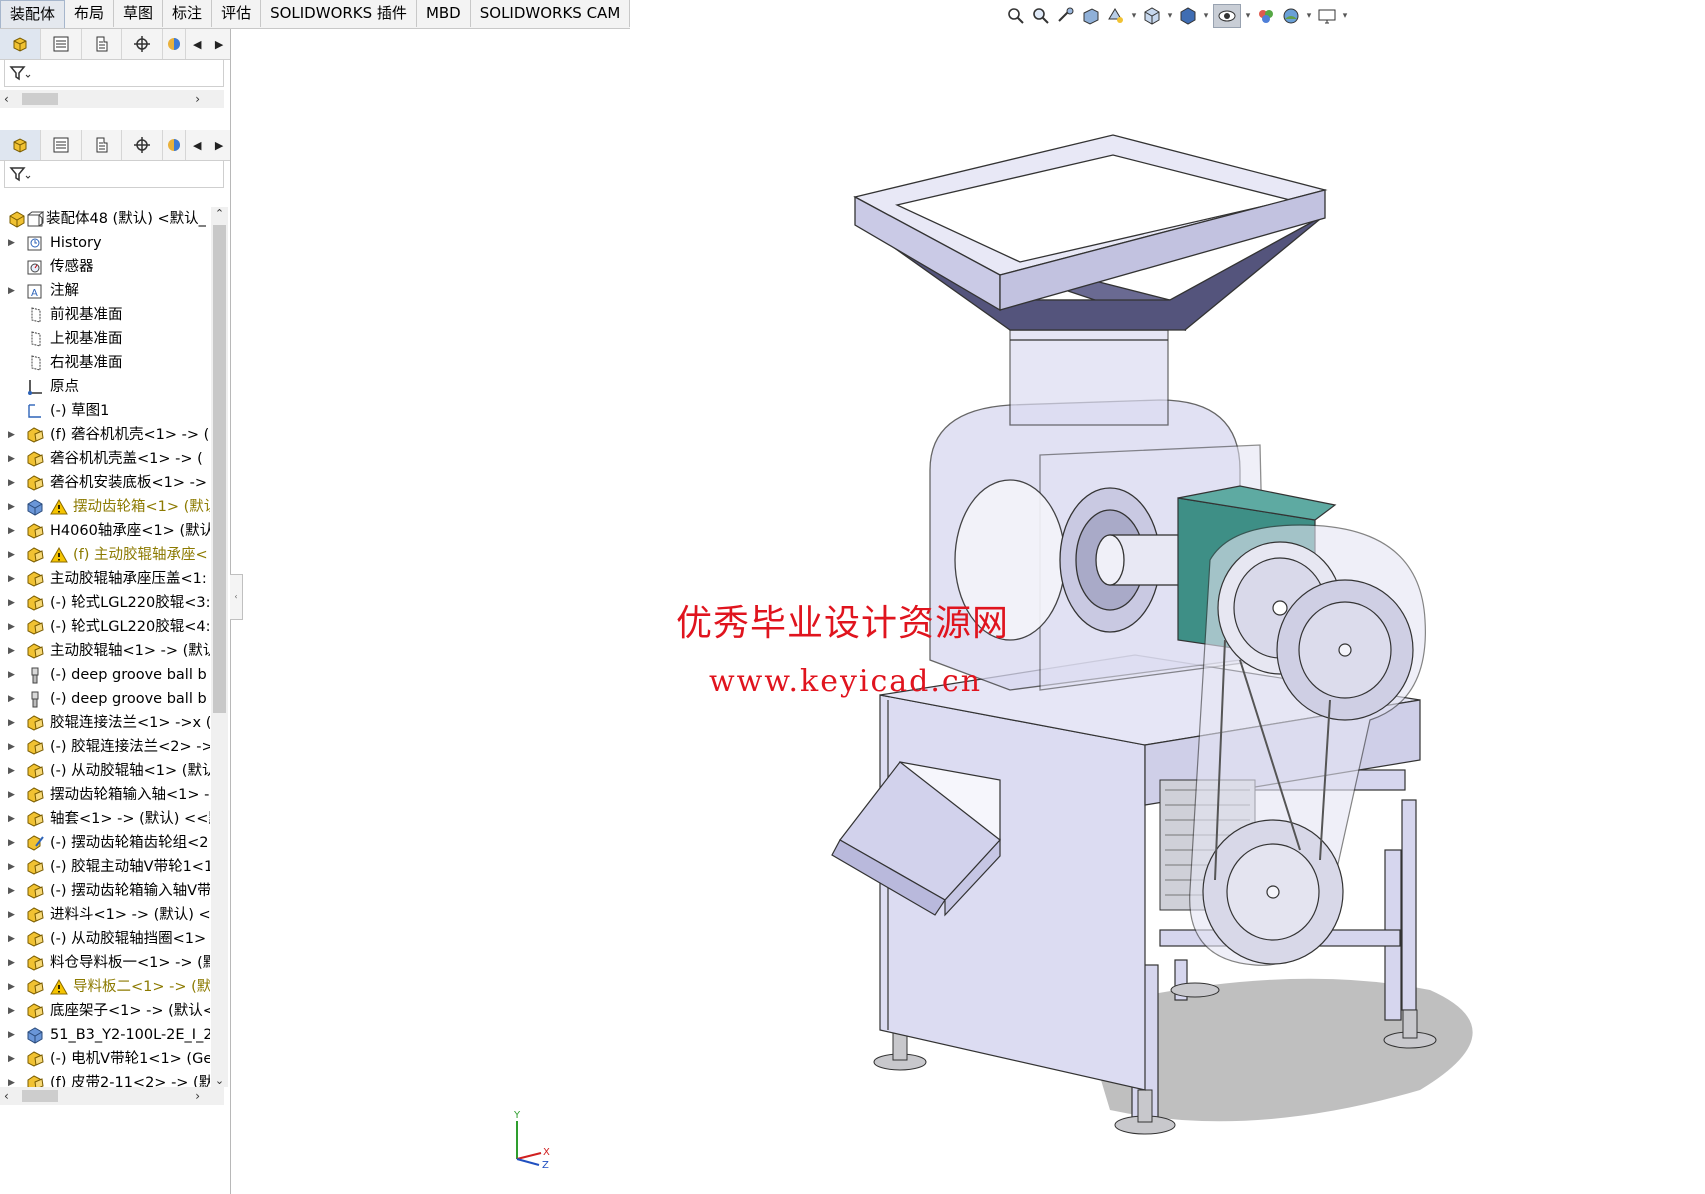 Image resolution: width=1705 pixels, height=1194 pixels. Describe the element at coordinates (20, 44) in the screenshot. I see `feature-manager-tab` at that location.